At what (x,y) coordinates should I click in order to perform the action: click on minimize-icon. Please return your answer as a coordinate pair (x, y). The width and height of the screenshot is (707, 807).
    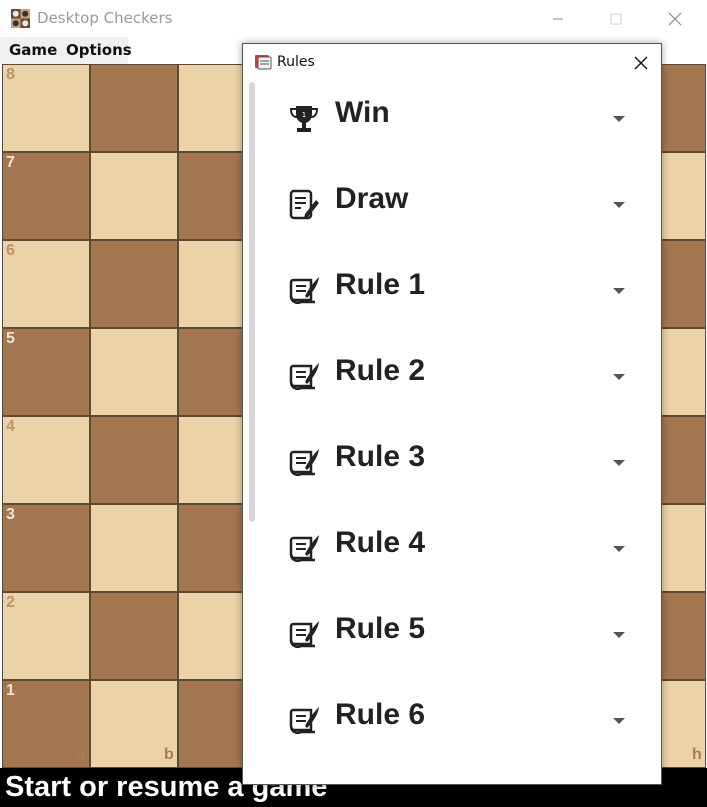
    Looking at the image, I should click on (558, 18).